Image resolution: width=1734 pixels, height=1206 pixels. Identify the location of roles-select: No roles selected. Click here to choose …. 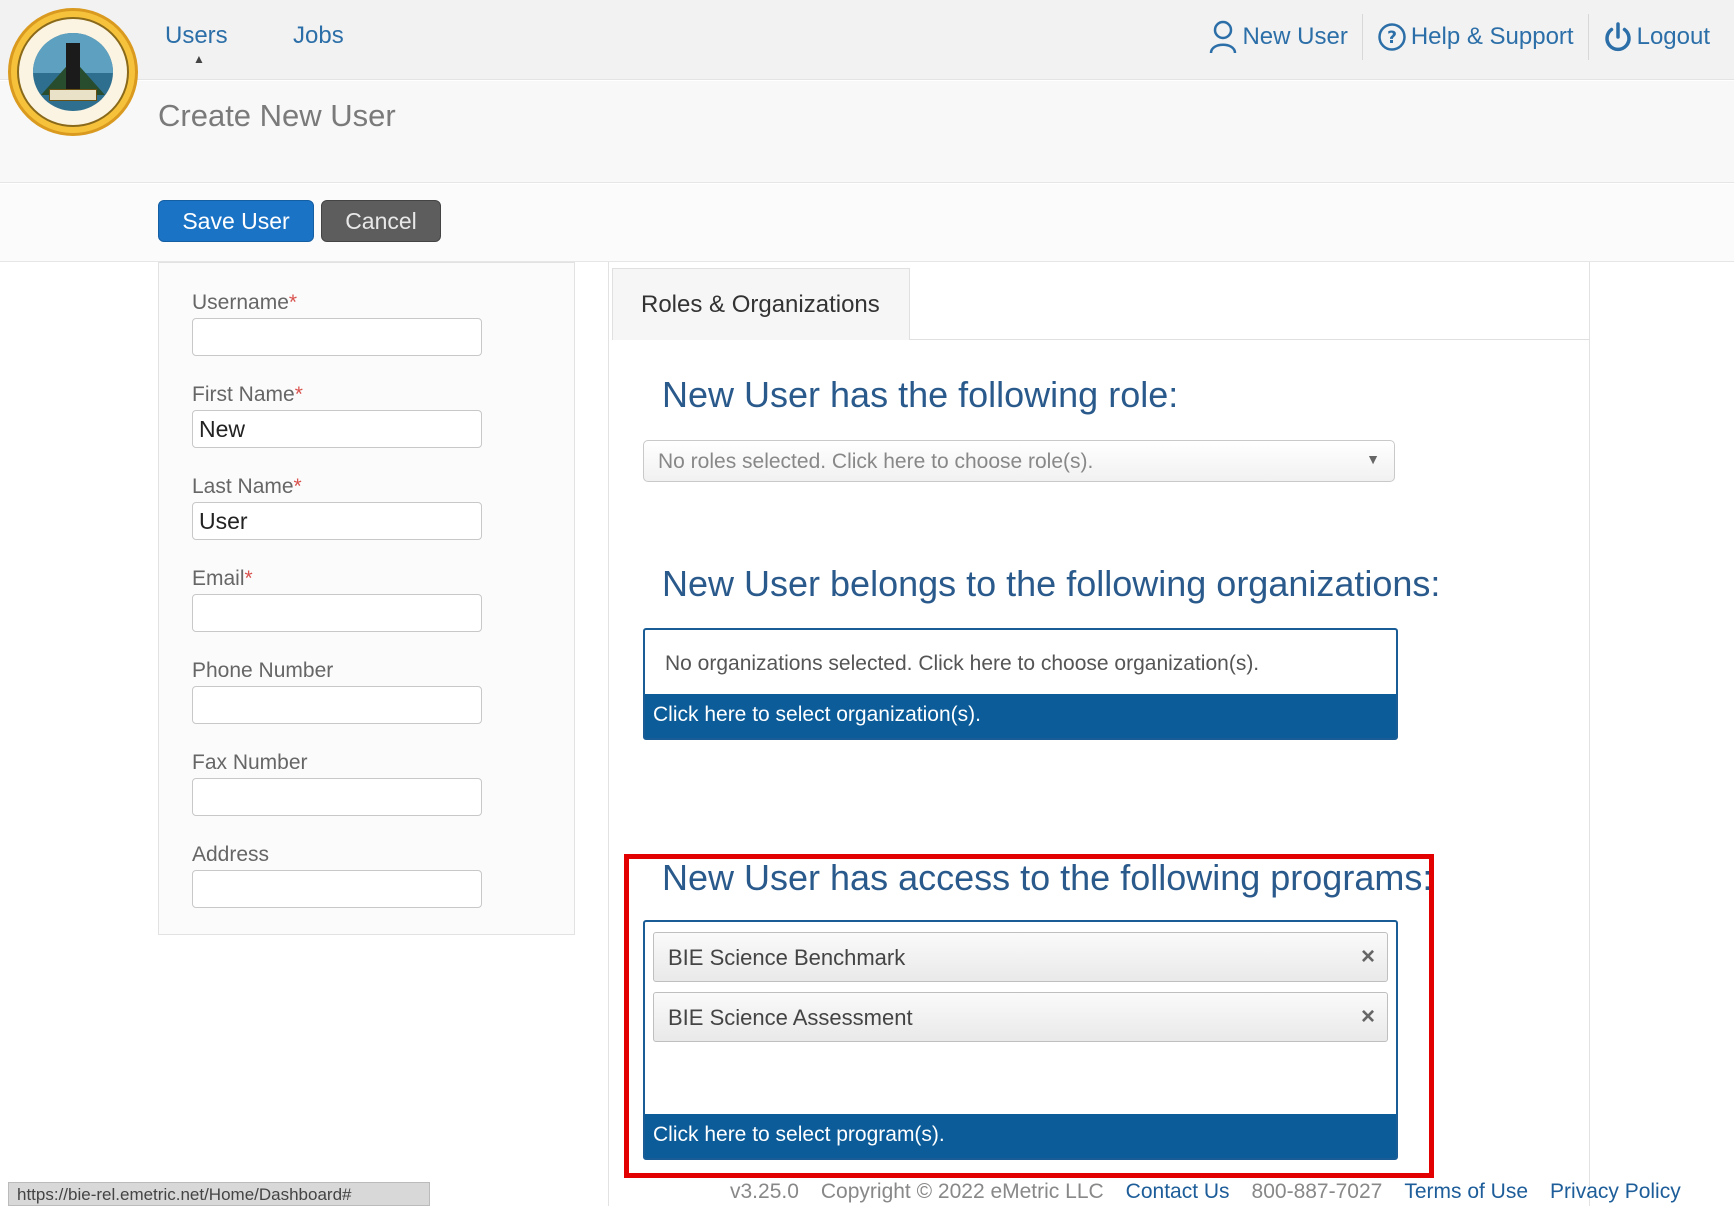
(1019, 461).